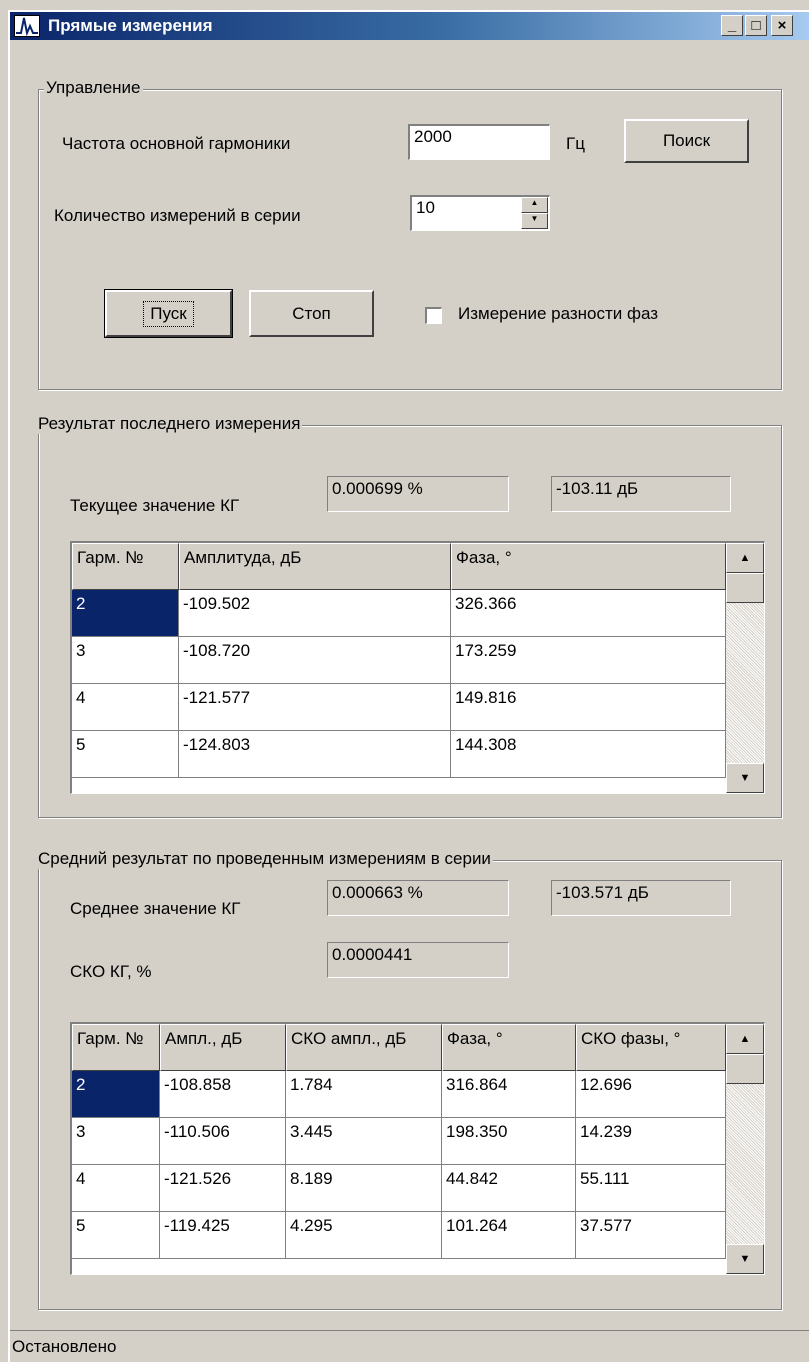  What do you see at coordinates (418, 960) in the screenshot?
I see `thd-std-value: 0.0000441` at bounding box center [418, 960].